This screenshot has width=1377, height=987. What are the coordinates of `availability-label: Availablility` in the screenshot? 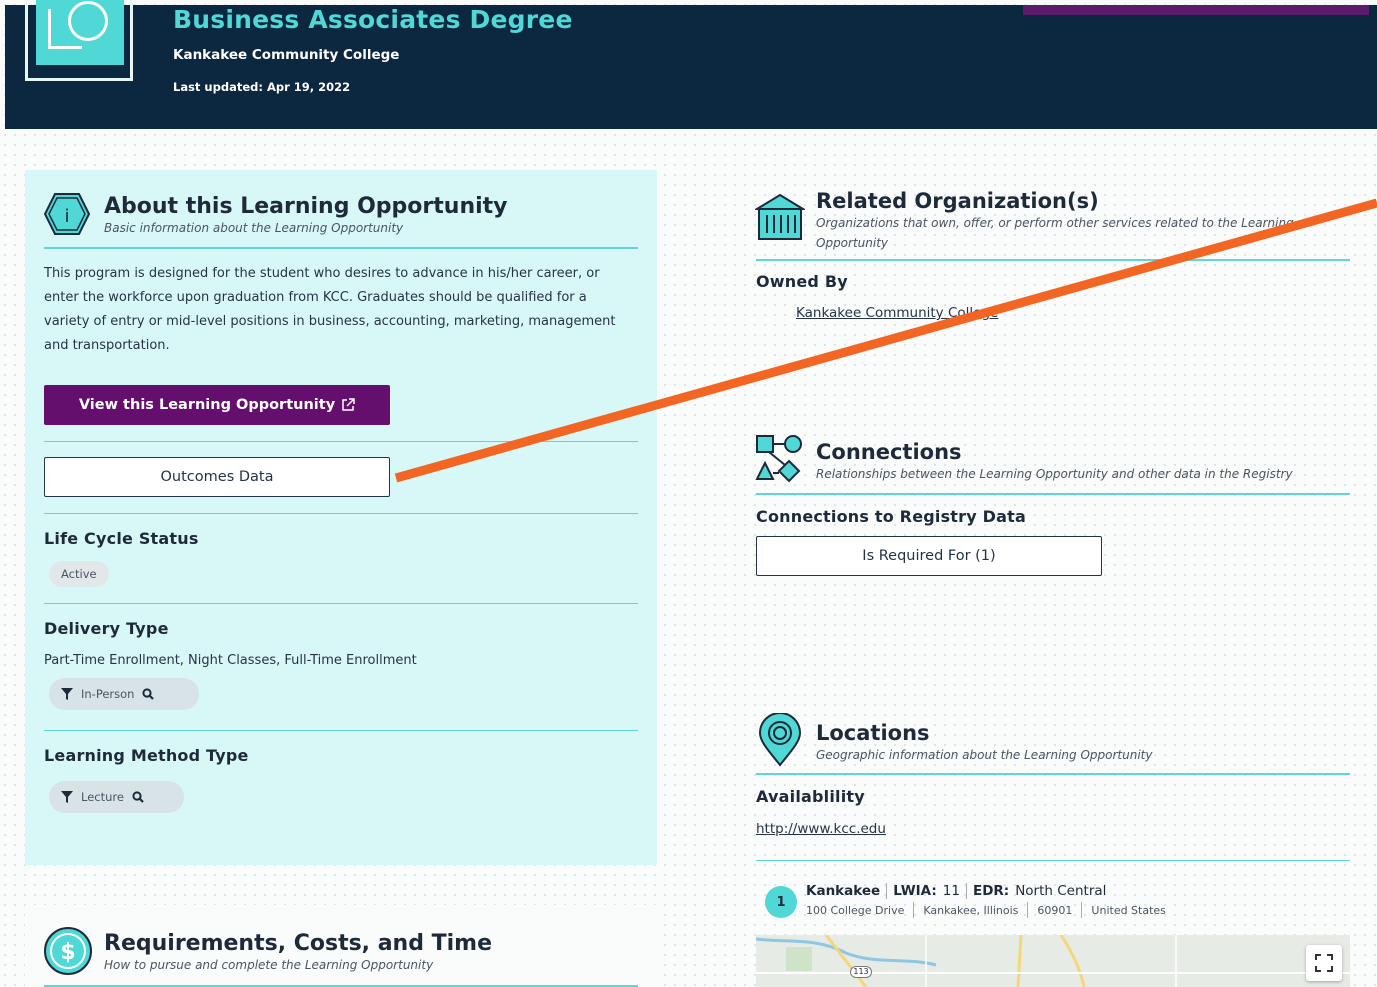 It's located at (810, 796).